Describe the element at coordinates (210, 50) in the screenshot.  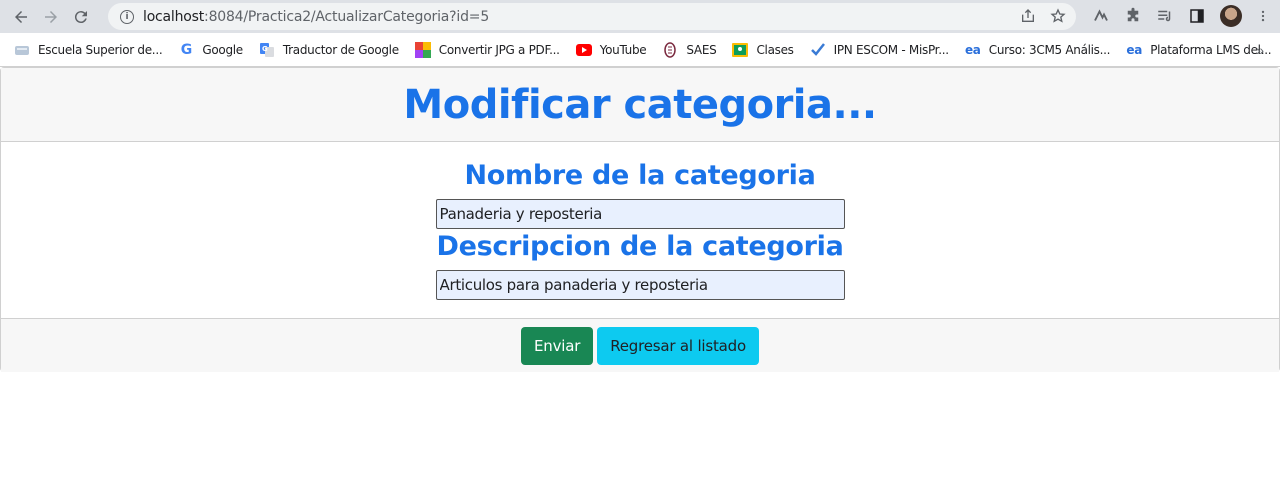
I see `bookmark-google: G Google` at that location.